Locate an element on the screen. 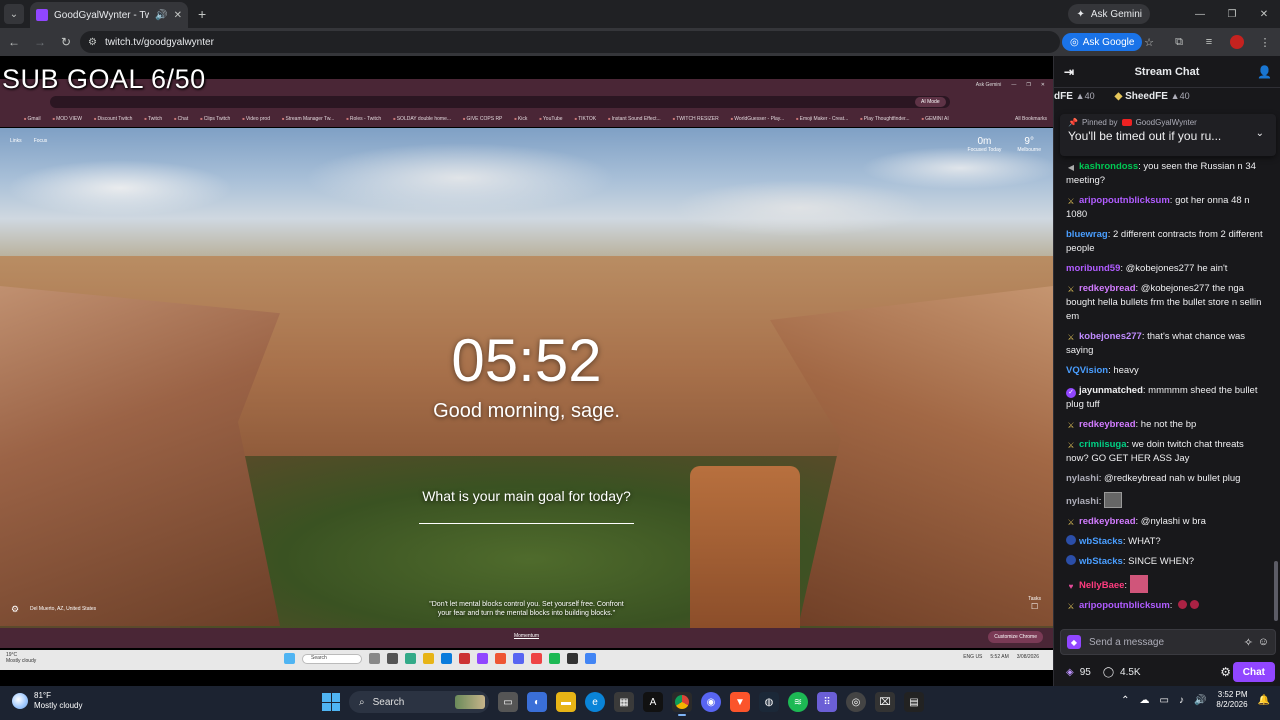 This screenshot has width=1280, height=720. media-control-icon: ≡ is located at coordinates (1209, 42).